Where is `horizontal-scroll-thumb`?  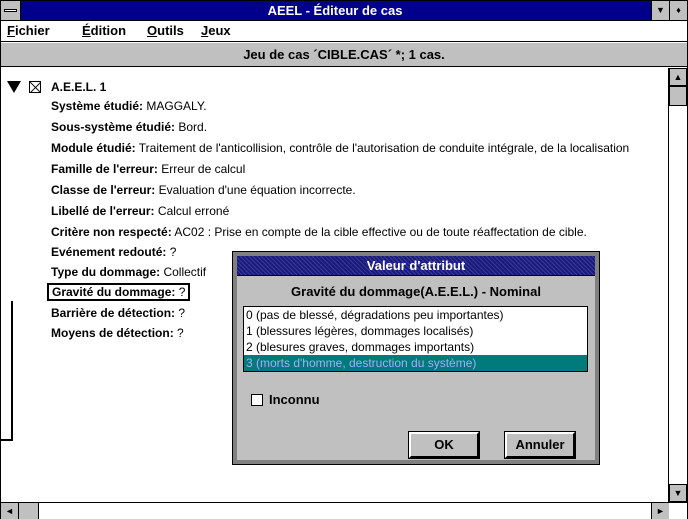 horizontal-scroll-thumb is located at coordinates (29, 511).